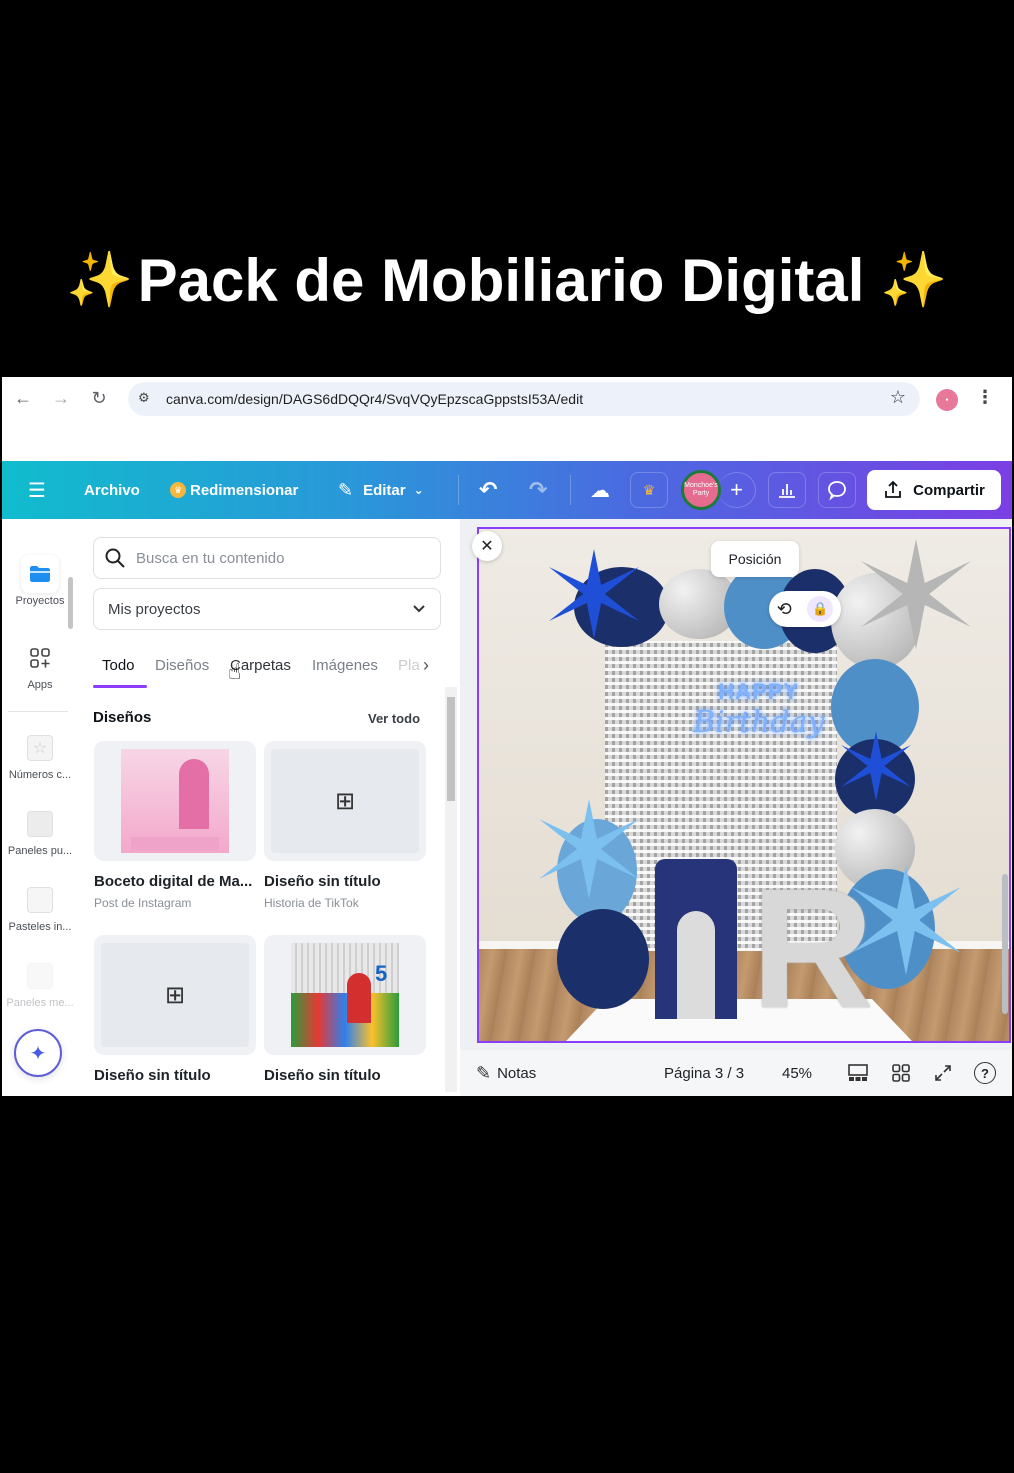 The width and height of the screenshot is (1014, 1473). I want to click on file-menu-button: Archivo, so click(112, 490).